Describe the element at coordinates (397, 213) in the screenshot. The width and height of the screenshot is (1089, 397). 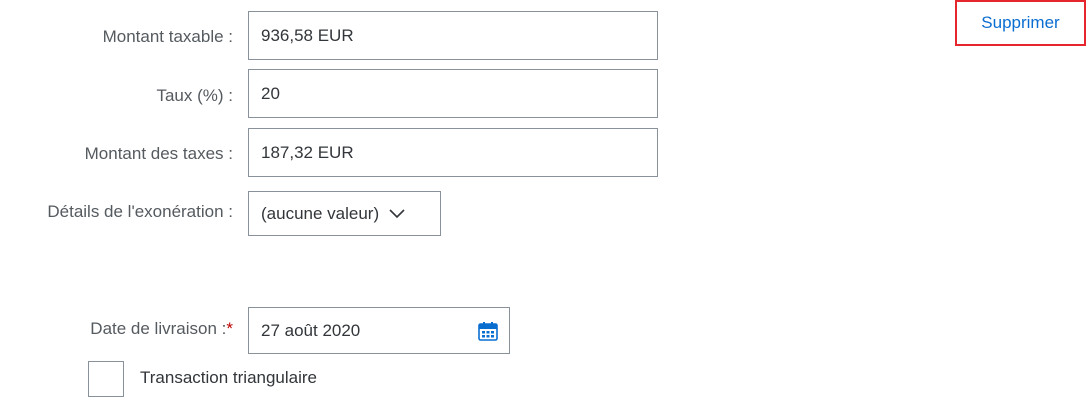
I see `chevron-down-icon` at that location.